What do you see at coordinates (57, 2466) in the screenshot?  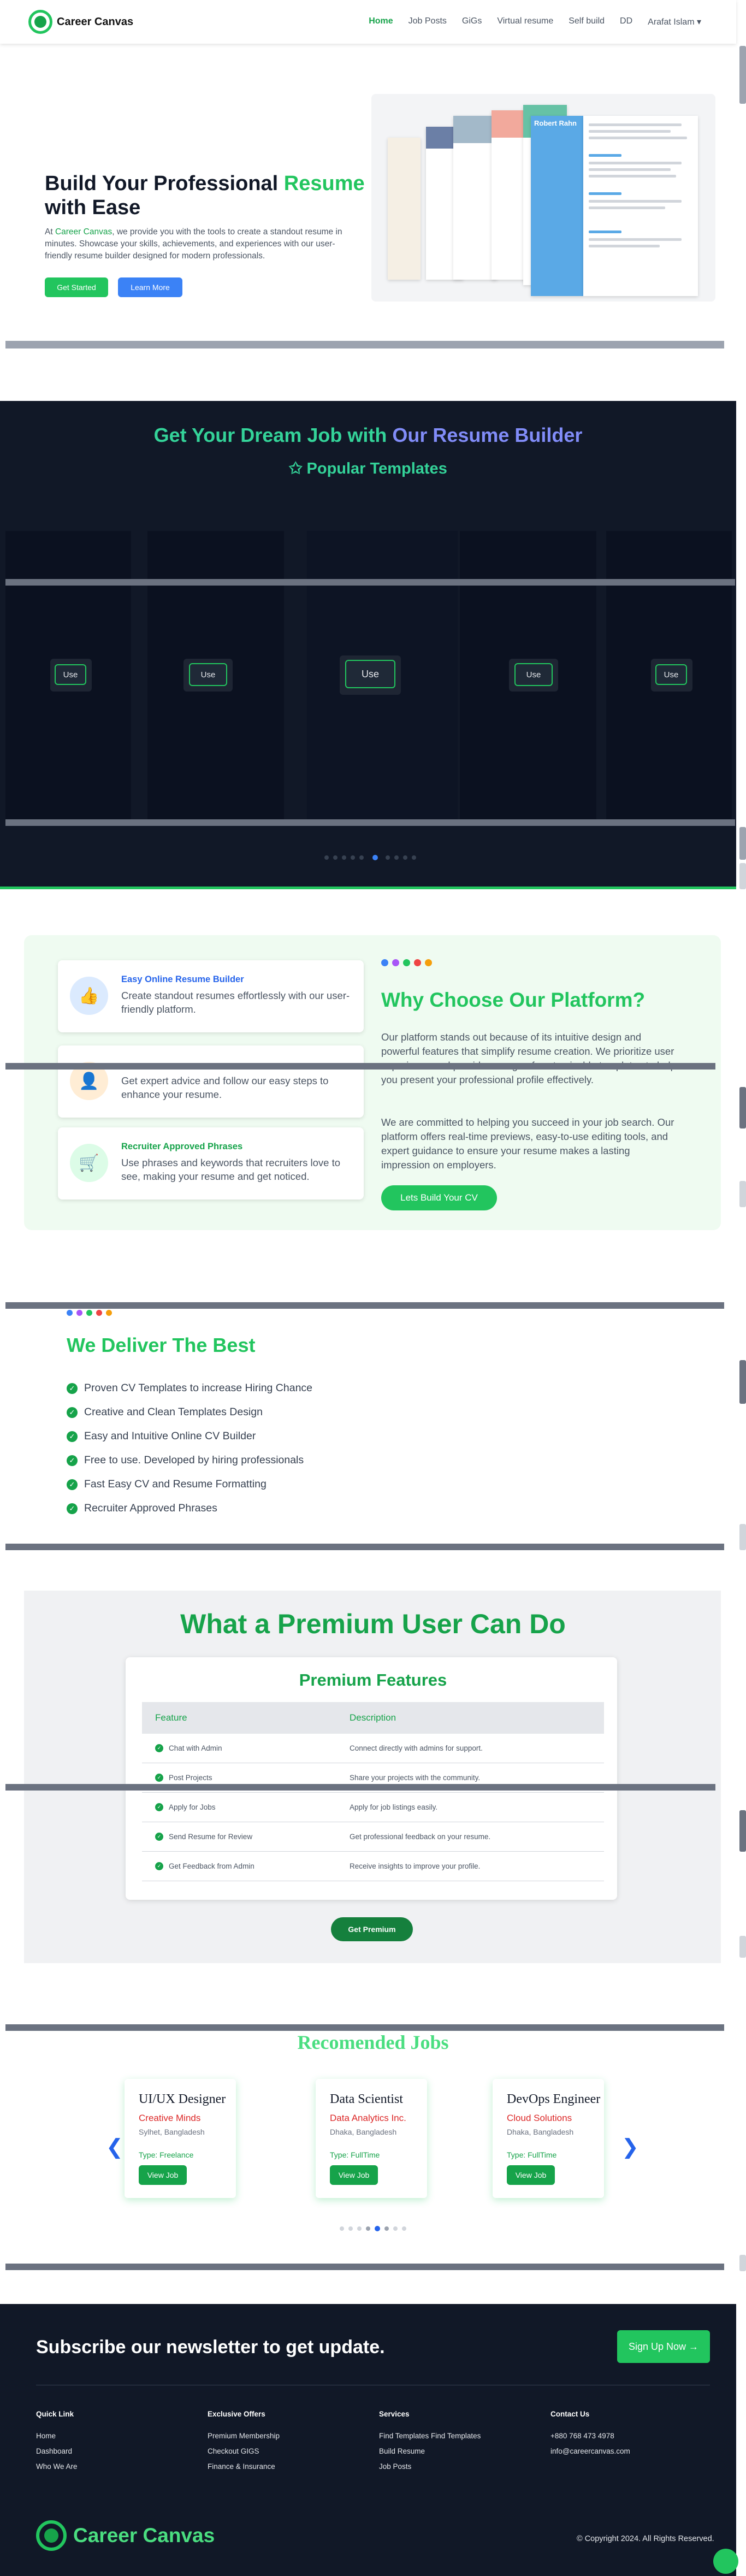 I see `footer-link: Who We Are` at bounding box center [57, 2466].